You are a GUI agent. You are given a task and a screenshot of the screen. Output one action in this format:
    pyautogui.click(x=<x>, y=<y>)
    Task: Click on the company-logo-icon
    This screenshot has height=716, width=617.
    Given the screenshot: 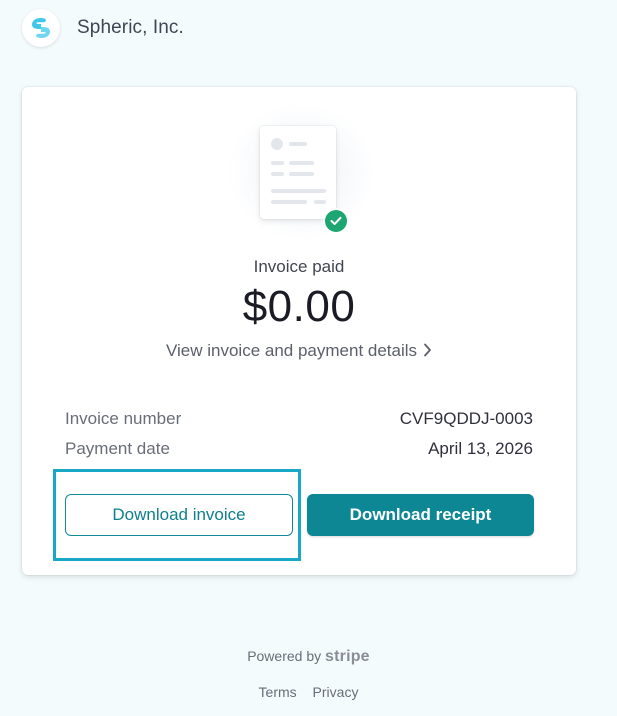 What is the action you would take?
    pyautogui.click(x=41, y=28)
    